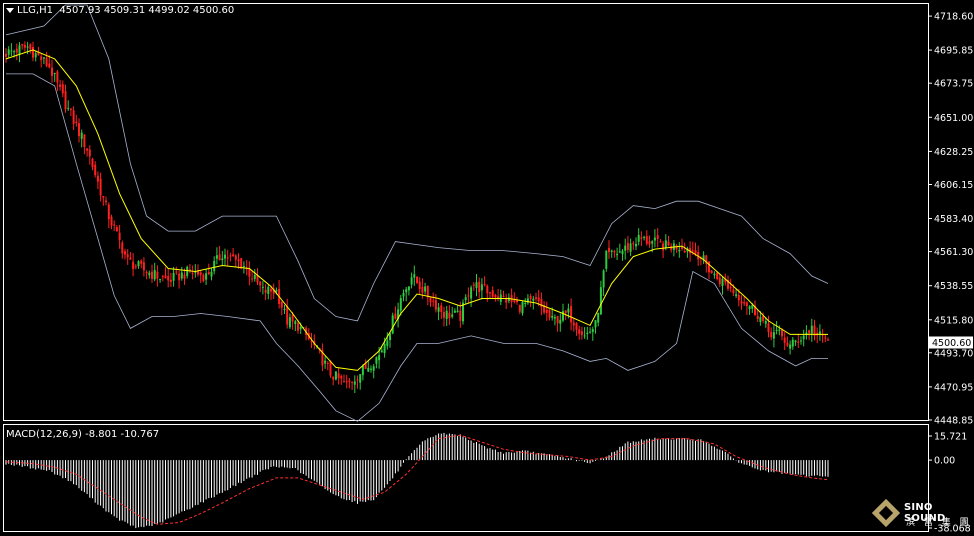 This screenshot has height=536, width=974. What do you see at coordinates (83, 434) in the screenshot?
I see `macd-header: MACD(12,26,9) -8.801 -10.767` at bounding box center [83, 434].